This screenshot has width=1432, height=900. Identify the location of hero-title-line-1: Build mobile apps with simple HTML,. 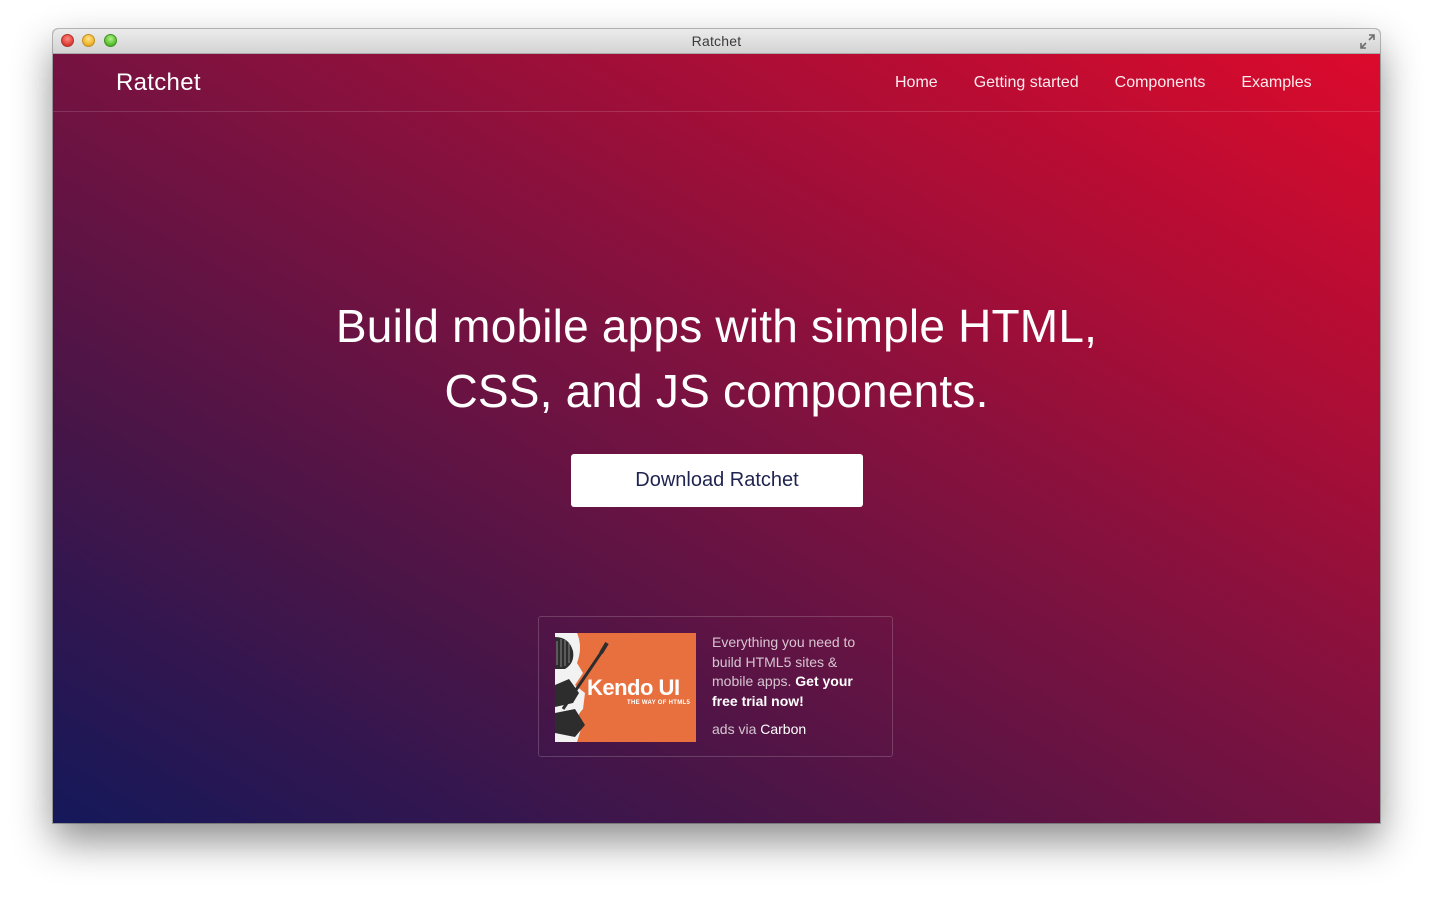
(716, 326).